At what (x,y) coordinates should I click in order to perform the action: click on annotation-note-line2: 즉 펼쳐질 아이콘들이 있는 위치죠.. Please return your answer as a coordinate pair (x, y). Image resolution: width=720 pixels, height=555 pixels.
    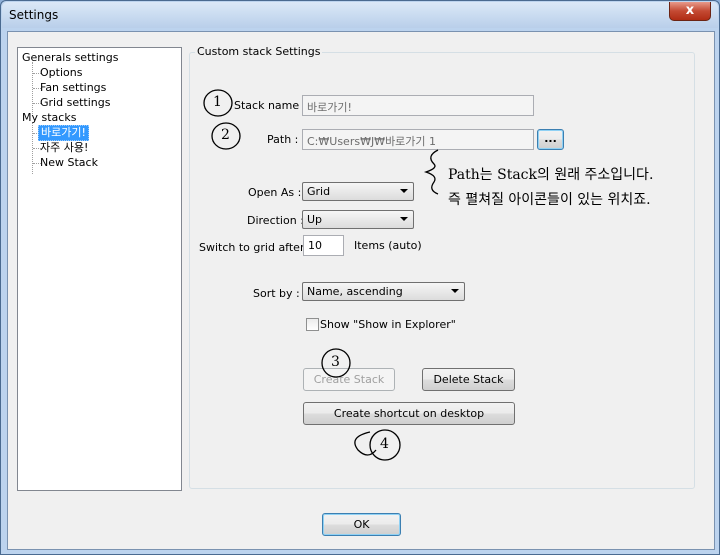
    Looking at the image, I should click on (549, 200).